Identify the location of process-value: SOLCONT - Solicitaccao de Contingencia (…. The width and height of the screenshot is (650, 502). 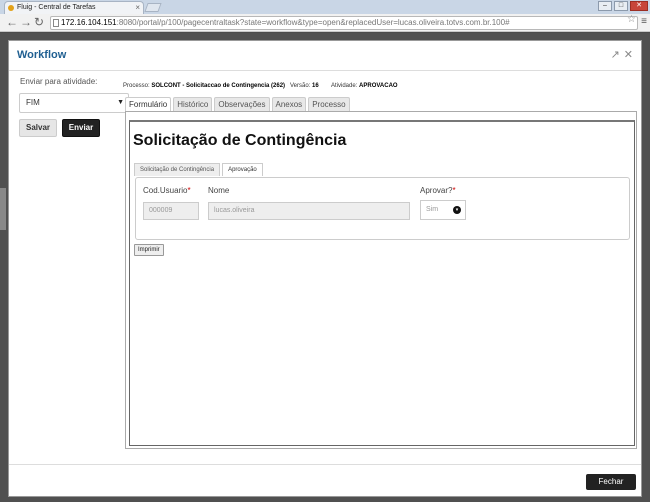
(218, 86).